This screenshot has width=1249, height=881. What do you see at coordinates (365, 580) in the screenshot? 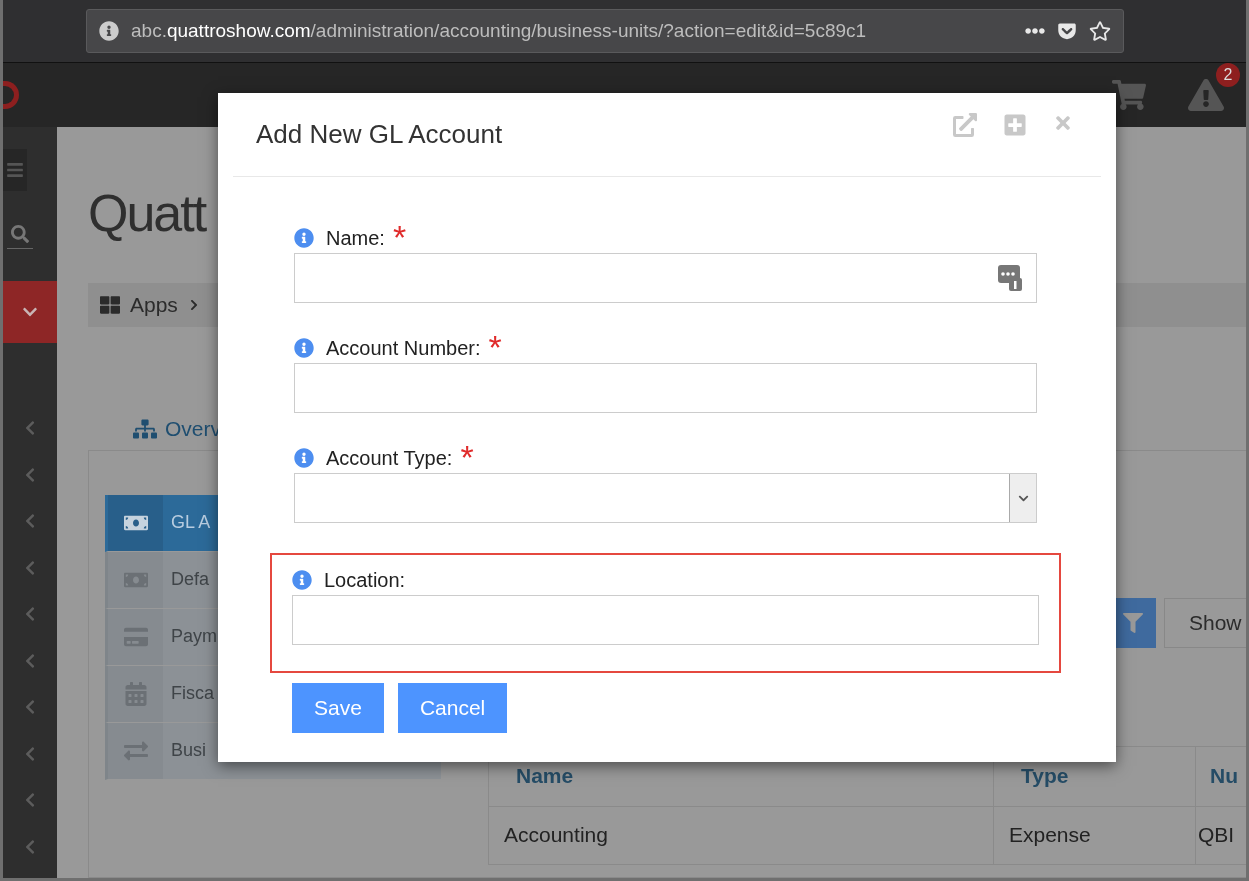
I see `field-label: Location:` at bounding box center [365, 580].